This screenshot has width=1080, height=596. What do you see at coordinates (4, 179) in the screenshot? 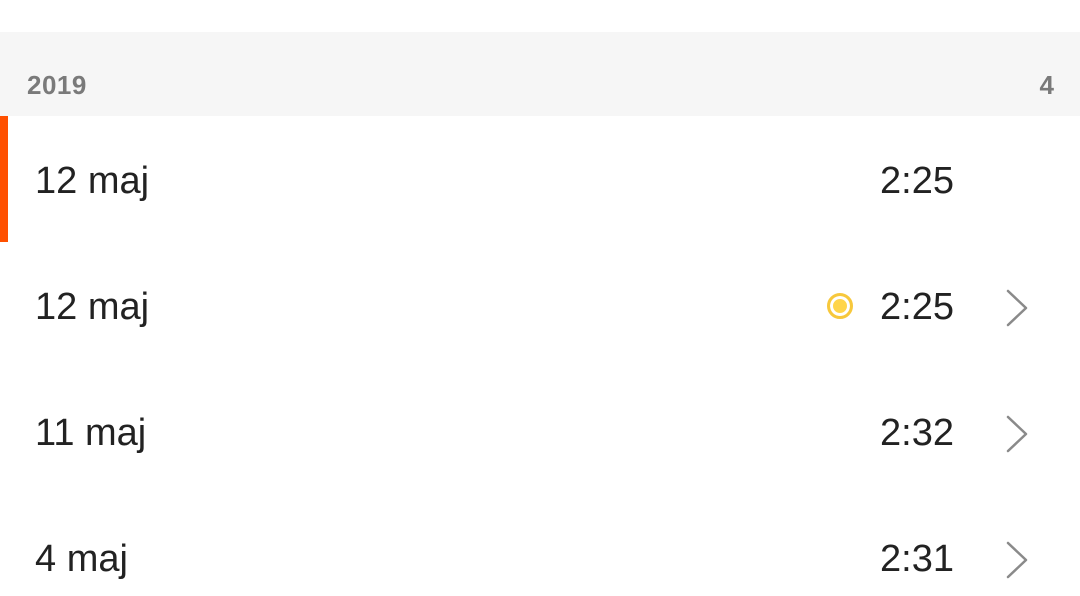
I see `selected-indicator-bar` at bounding box center [4, 179].